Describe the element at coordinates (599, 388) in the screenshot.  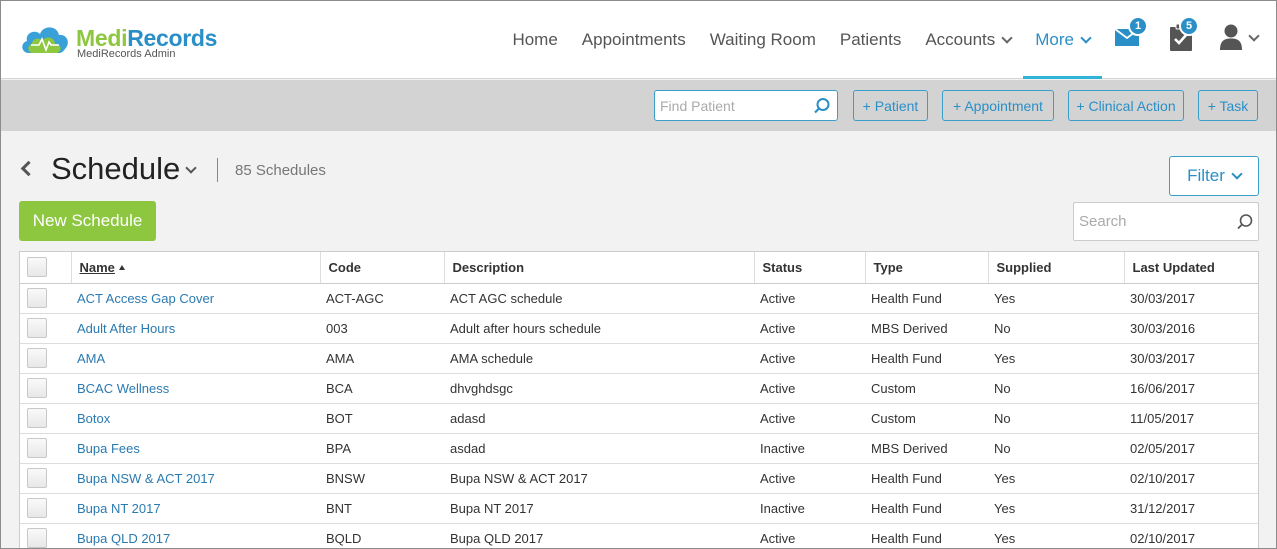
I see `cell-description: dhvghdsgc` at that location.